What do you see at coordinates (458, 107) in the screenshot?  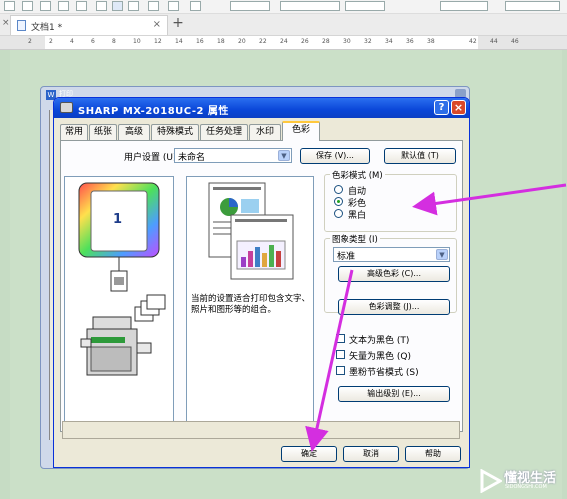 I see `close-button: ×` at bounding box center [458, 107].